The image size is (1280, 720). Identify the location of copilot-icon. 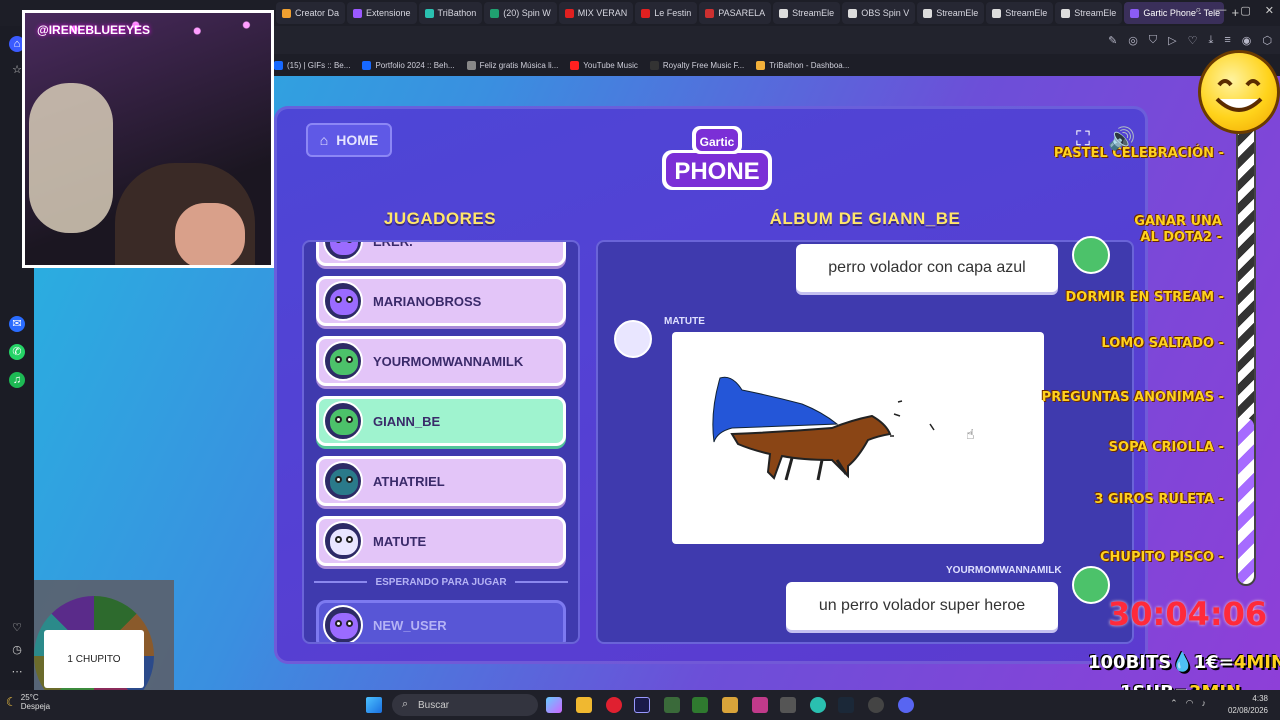
(554, 705).